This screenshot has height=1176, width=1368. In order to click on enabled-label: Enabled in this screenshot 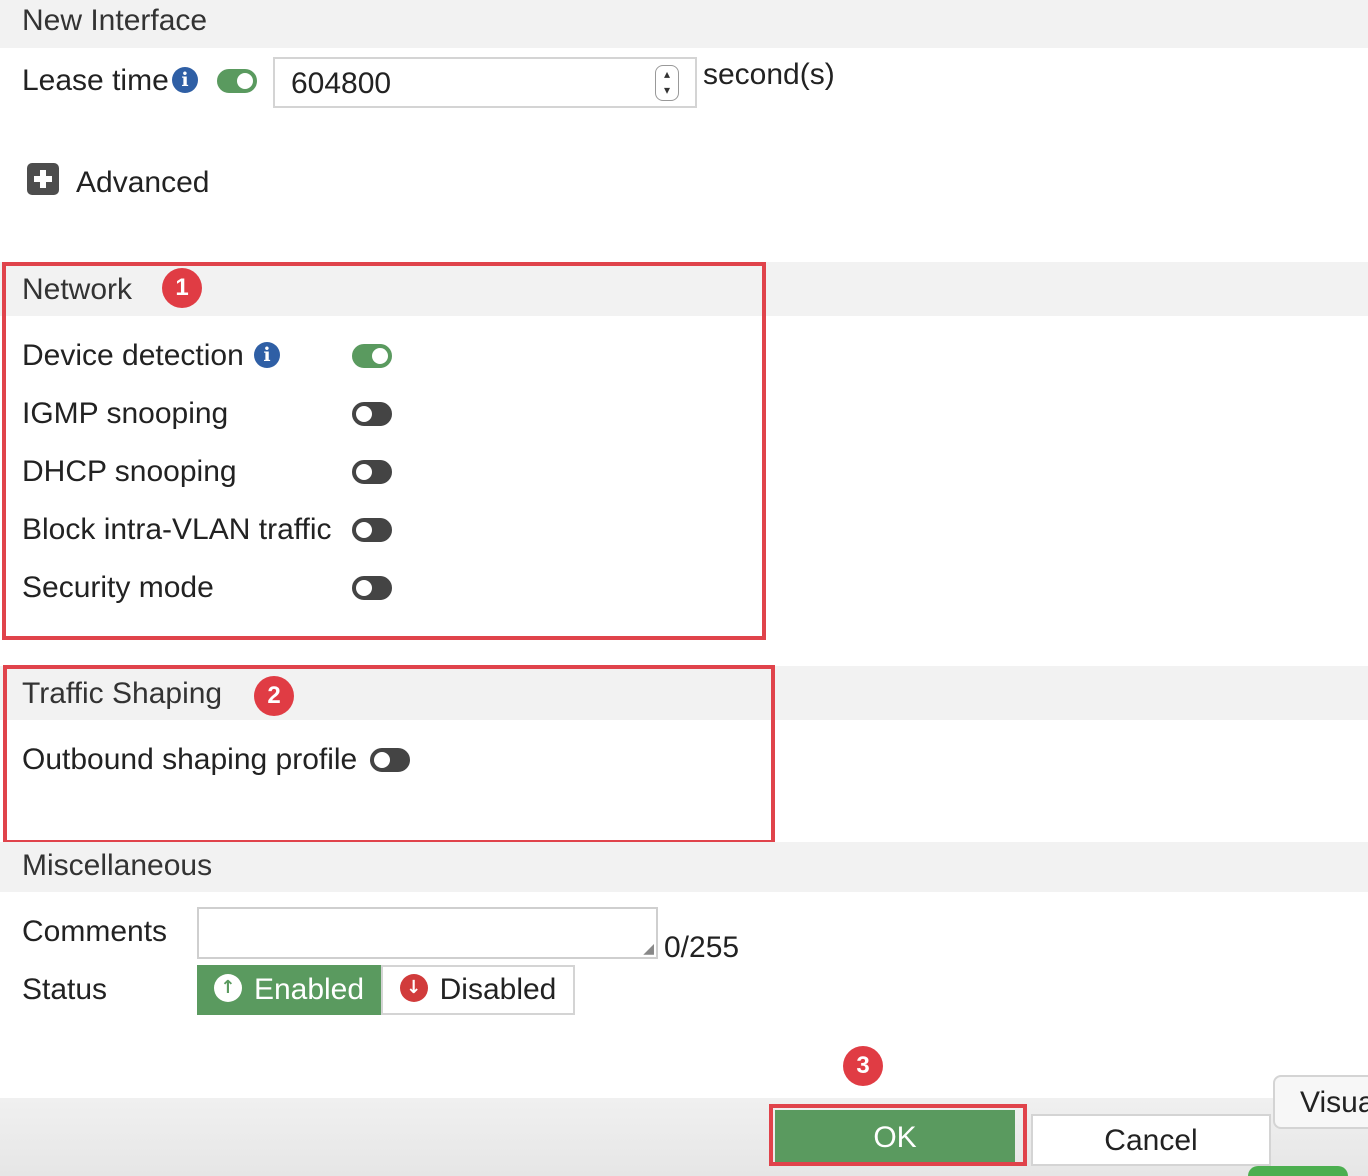, I will do `click(309, 989)`.